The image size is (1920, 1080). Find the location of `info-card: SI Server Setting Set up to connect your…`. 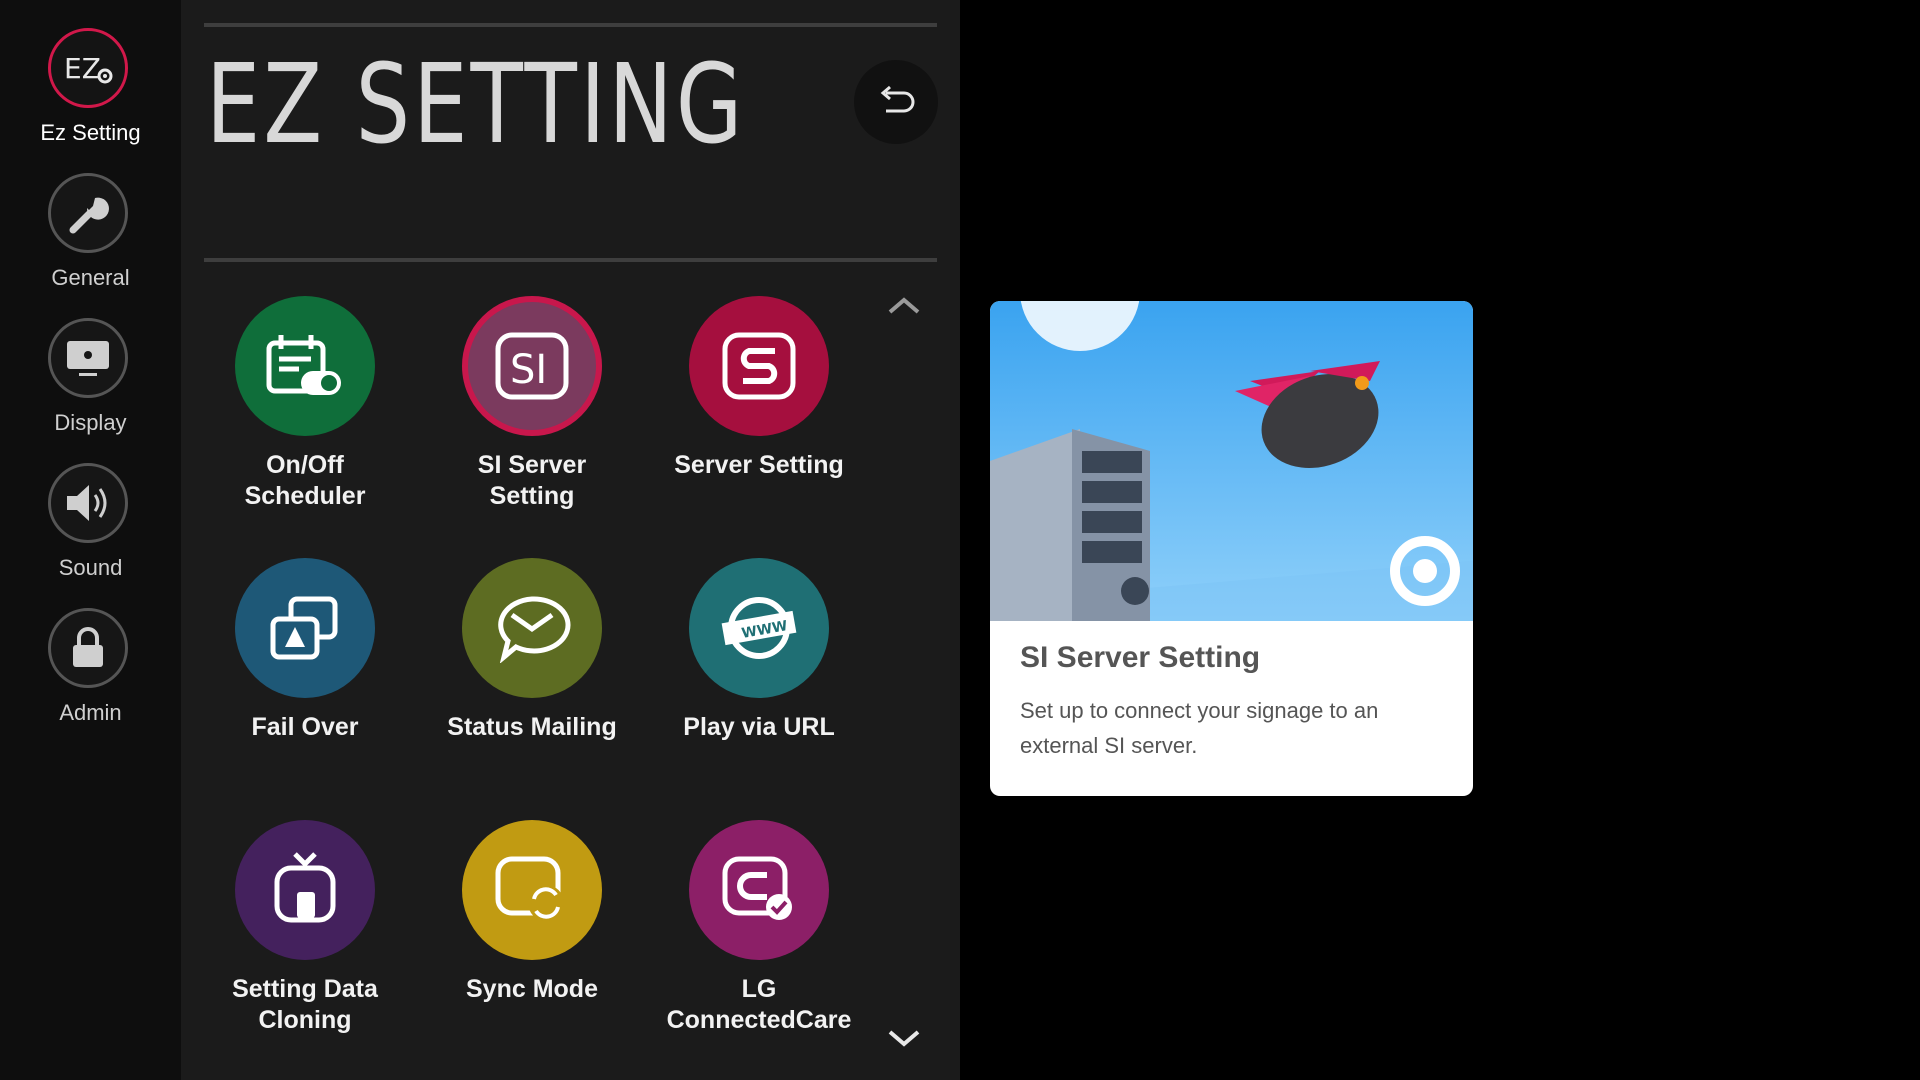

info-card: SI Server Setting Set up to connect your… is located at coordinates (1231, 548).